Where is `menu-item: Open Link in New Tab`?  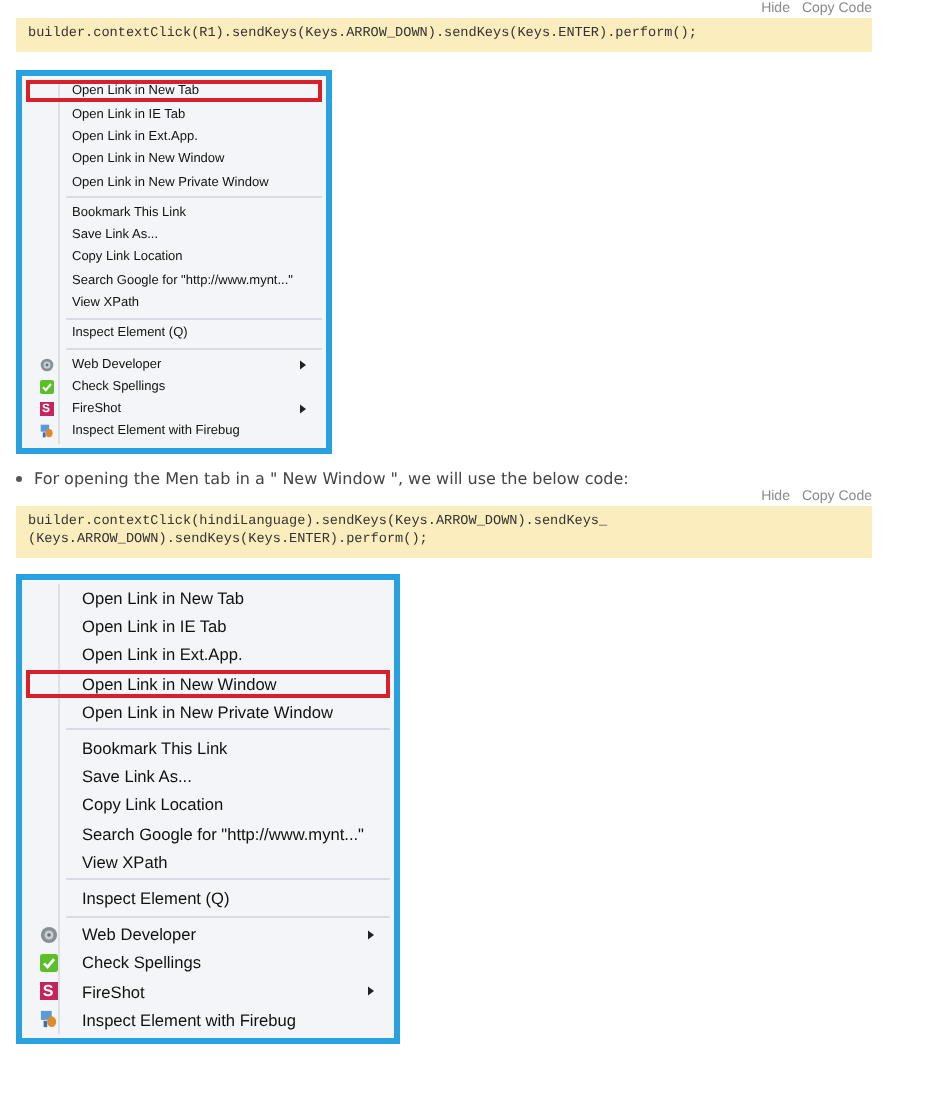 menu-item: Open Link in New Tab is located at coordinates (208, 598).